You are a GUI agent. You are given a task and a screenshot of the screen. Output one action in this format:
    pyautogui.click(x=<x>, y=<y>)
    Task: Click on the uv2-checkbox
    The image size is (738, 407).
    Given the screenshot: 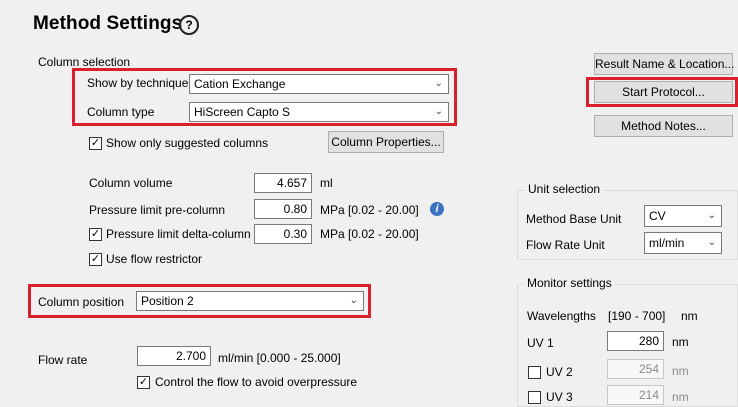 What is the action you would take?
    pyautogui.click(x=534, y=372)
    